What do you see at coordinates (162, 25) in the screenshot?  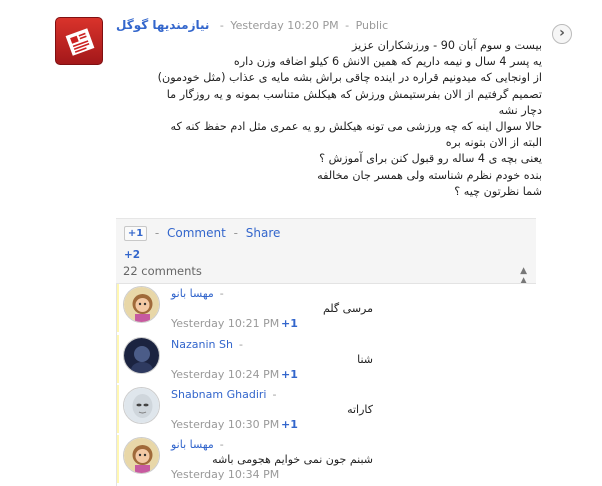 I see `post-author-link: نیازمندیها گوگل` at bounding box center [162, 25].